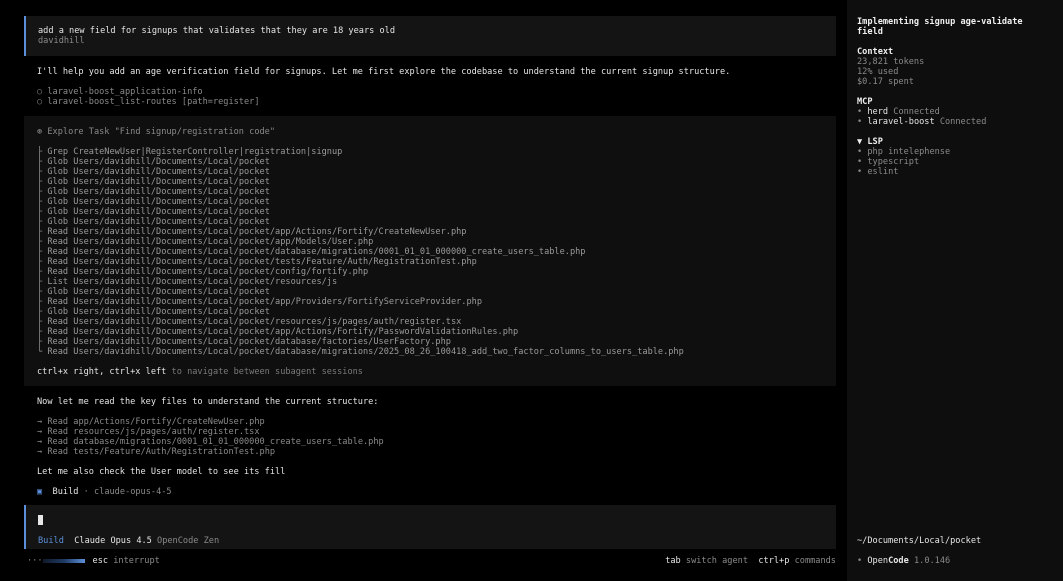  I want to click on agent-label: Build, so click(51, 541).